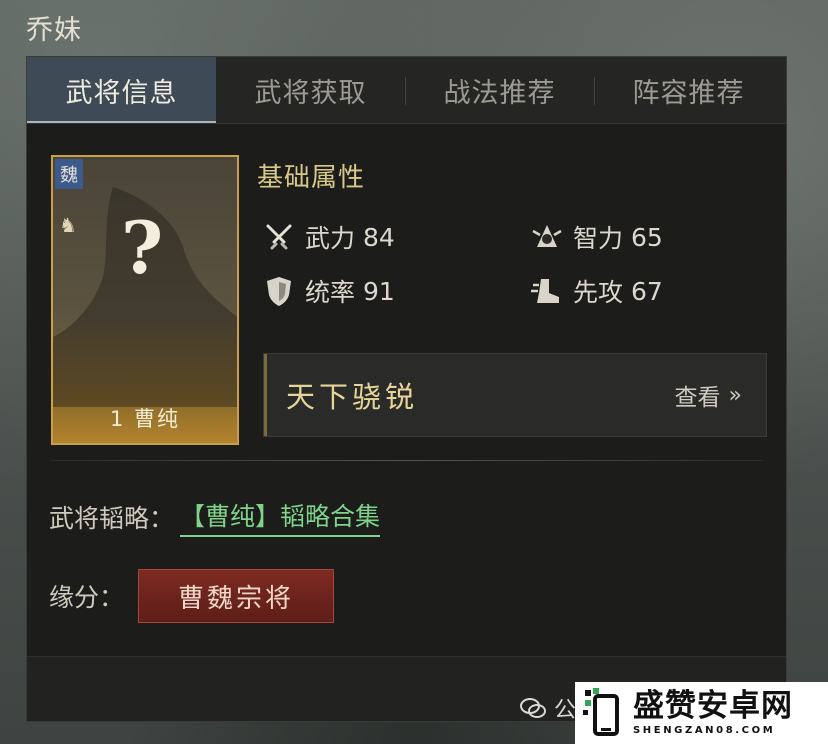 This screenshot has height=744, width=828. I want to click on strategy-row: 武将韬略： 【曹纯】韬略合集, so click(215, 517).